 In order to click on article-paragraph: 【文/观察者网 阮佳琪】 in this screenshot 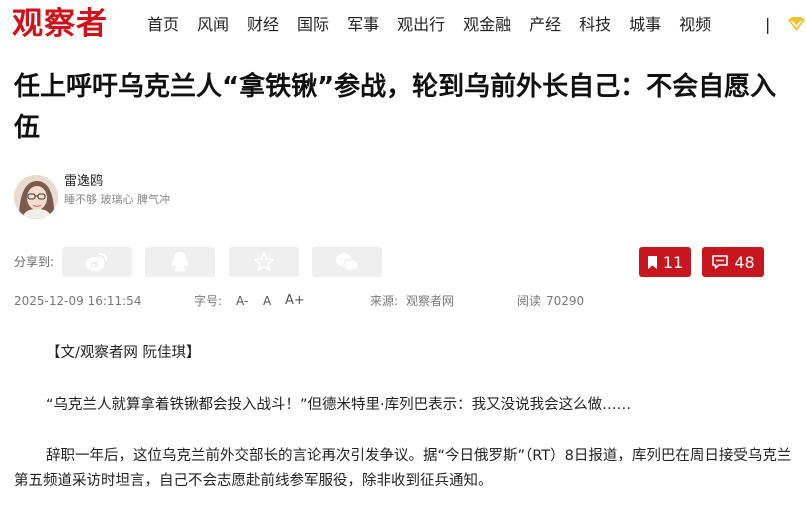, I will do `click(123, 353)`.